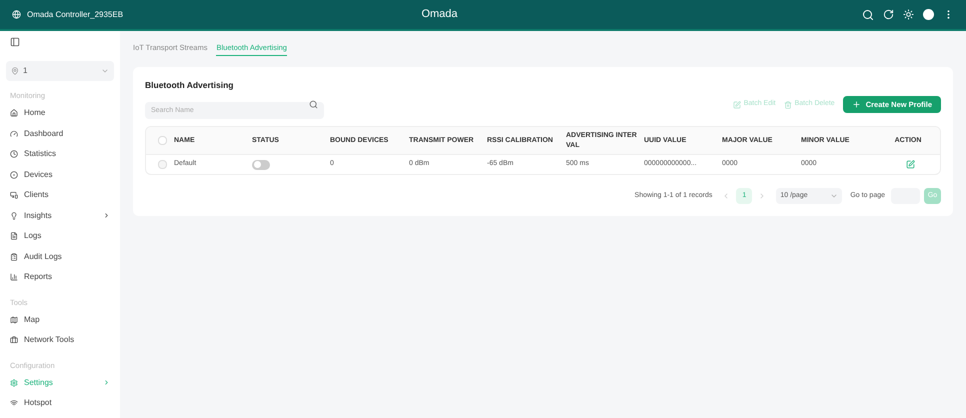 The width and height of the screenshot is (966, 418). I want to click on logo: Omada, so click(439, 14).